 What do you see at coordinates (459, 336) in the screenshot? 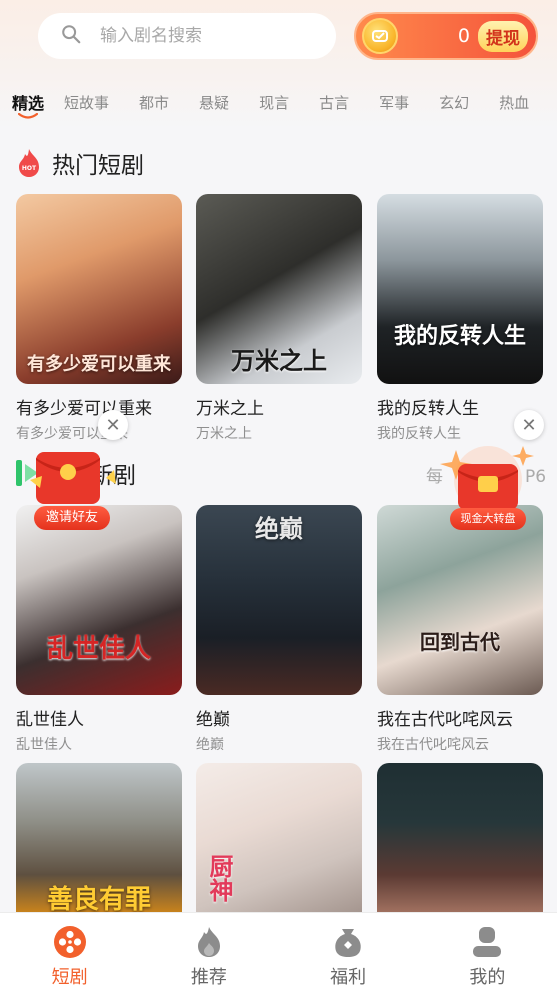
I see `poster-title: 我的反转人生` at bounding box center [459, 336].